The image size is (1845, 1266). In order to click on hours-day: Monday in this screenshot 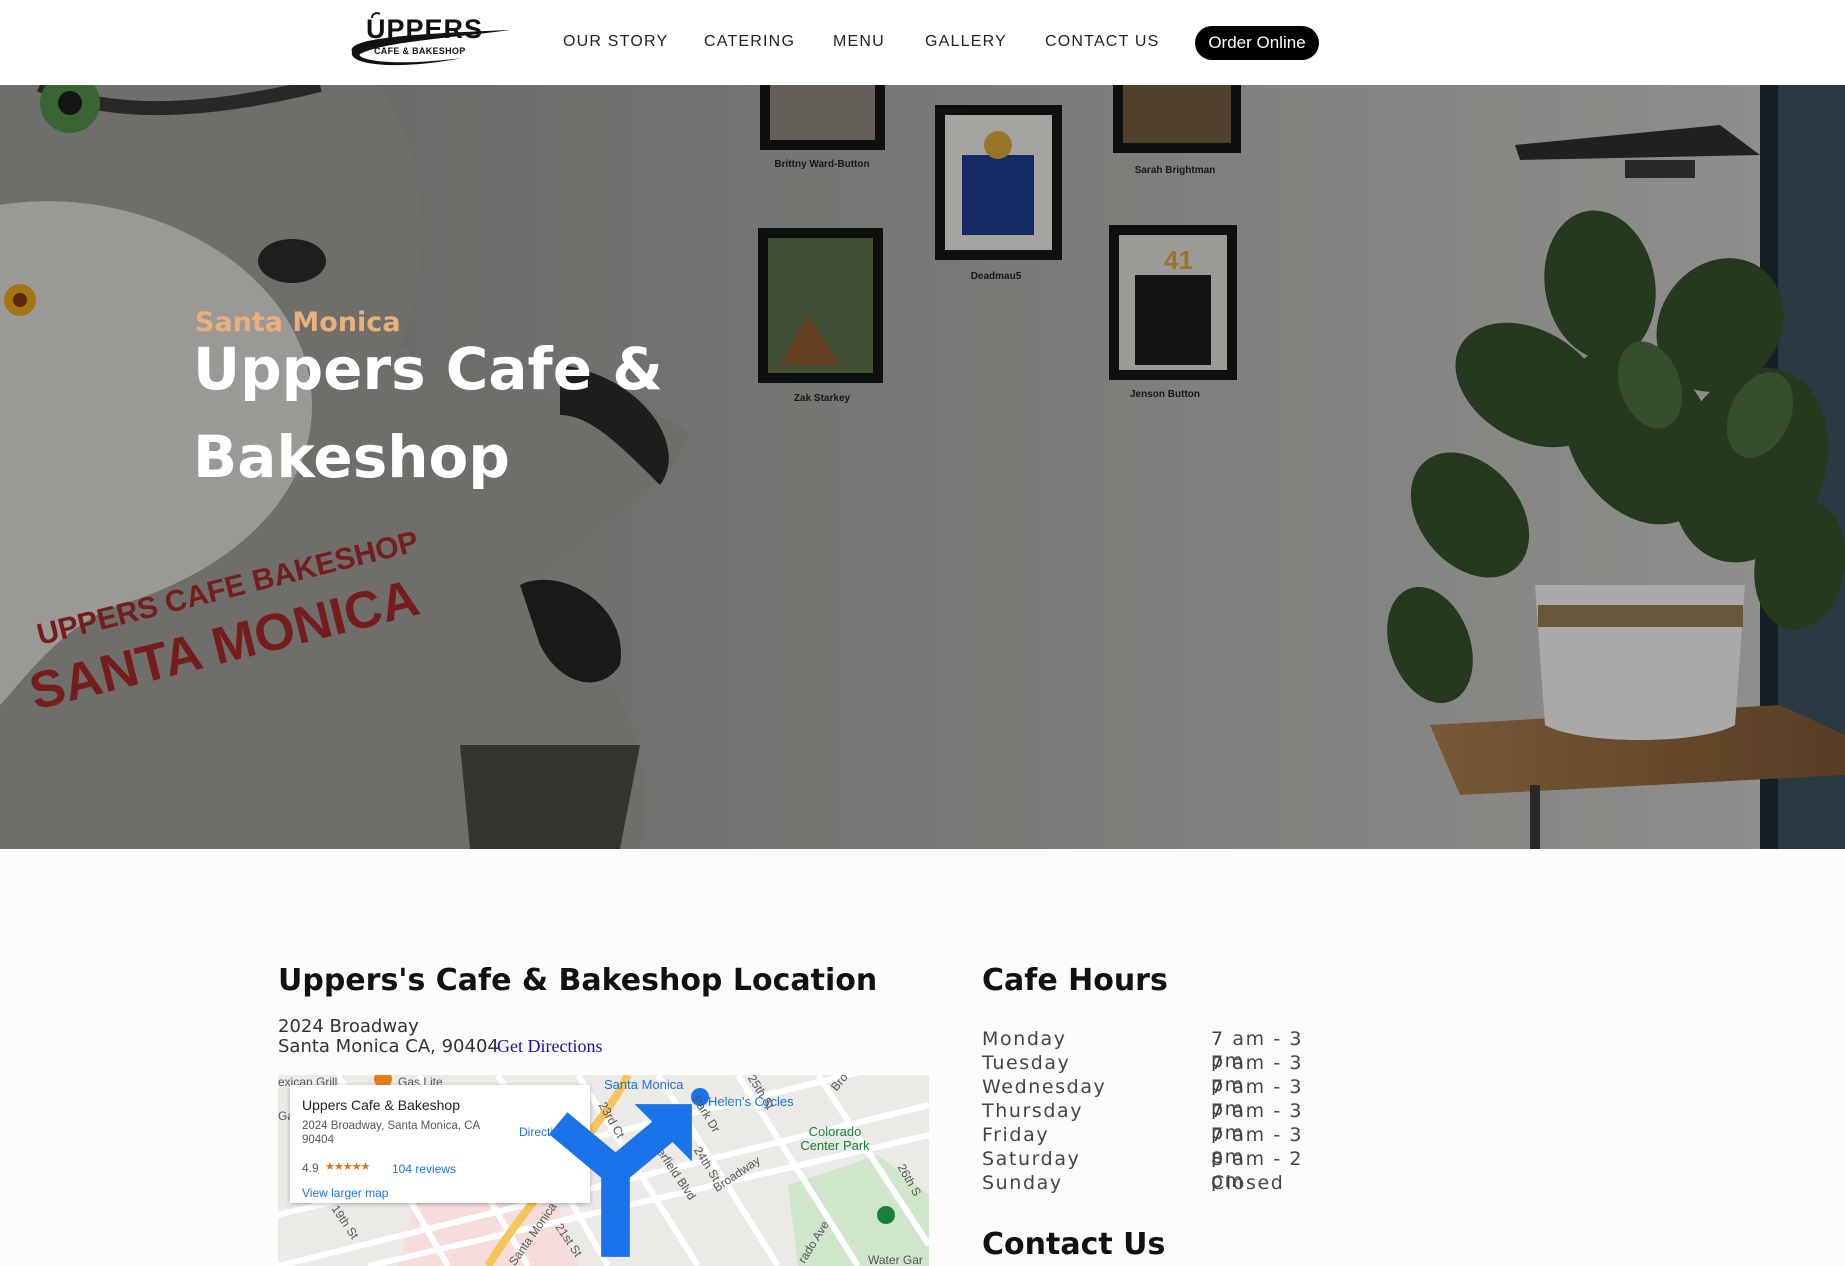, I will do `click(1024, 1039)`.